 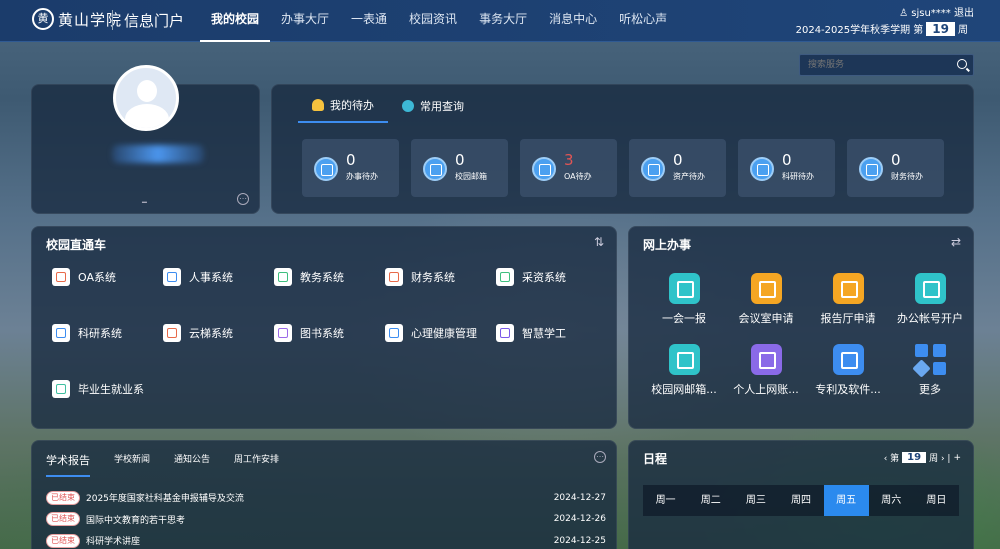 What do you see at coordinates (875, 65) in the screenshot?
I see `search-input` at bounding box center [875, 65].